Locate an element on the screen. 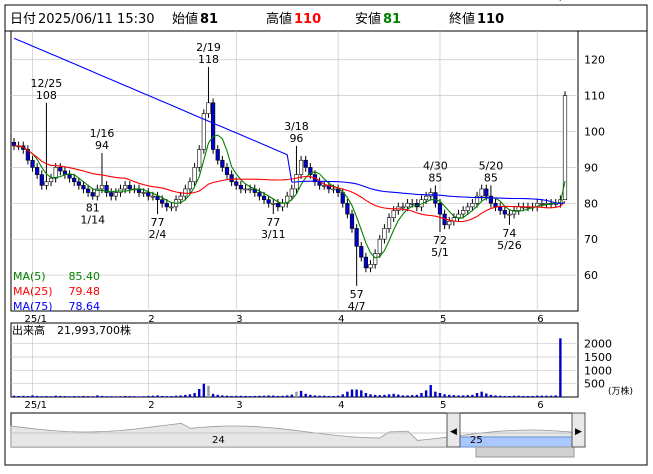  low-label: 安値 is located at coordinates (368, 19).